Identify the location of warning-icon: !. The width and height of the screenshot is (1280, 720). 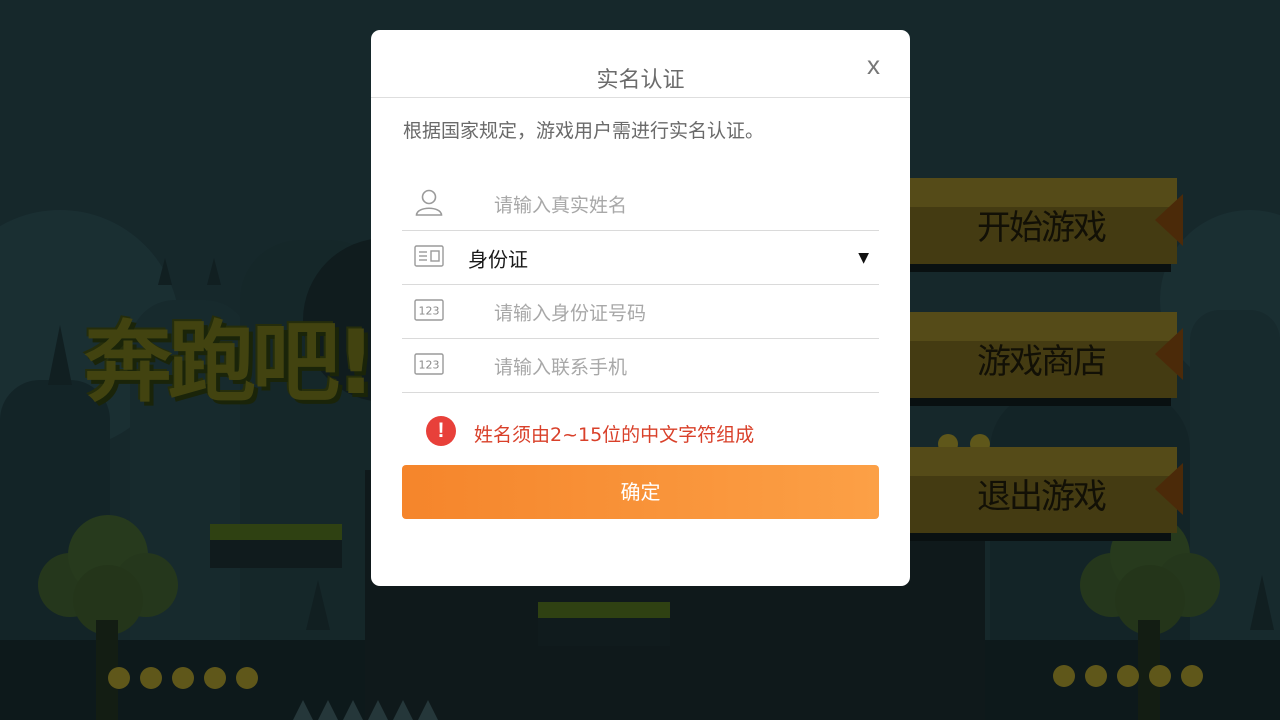
(441, 431).